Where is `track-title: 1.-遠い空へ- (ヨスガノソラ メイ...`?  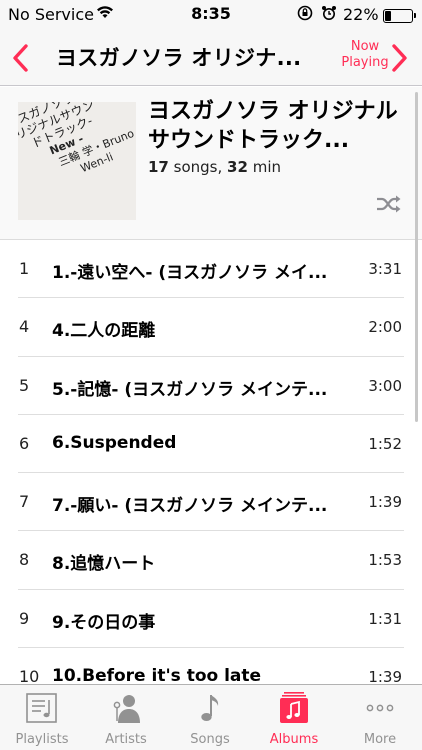 track-title: 1.-遠い空へ- (ヨスガノソラ メイ... is located at coordinates (190, 273).